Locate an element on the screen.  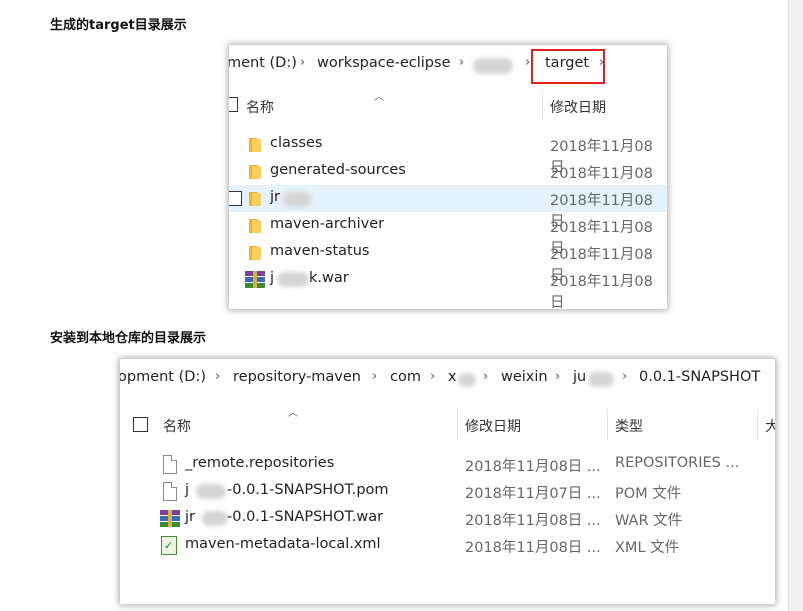
file-type: XML 文件 is located at coordinates (647, 548).